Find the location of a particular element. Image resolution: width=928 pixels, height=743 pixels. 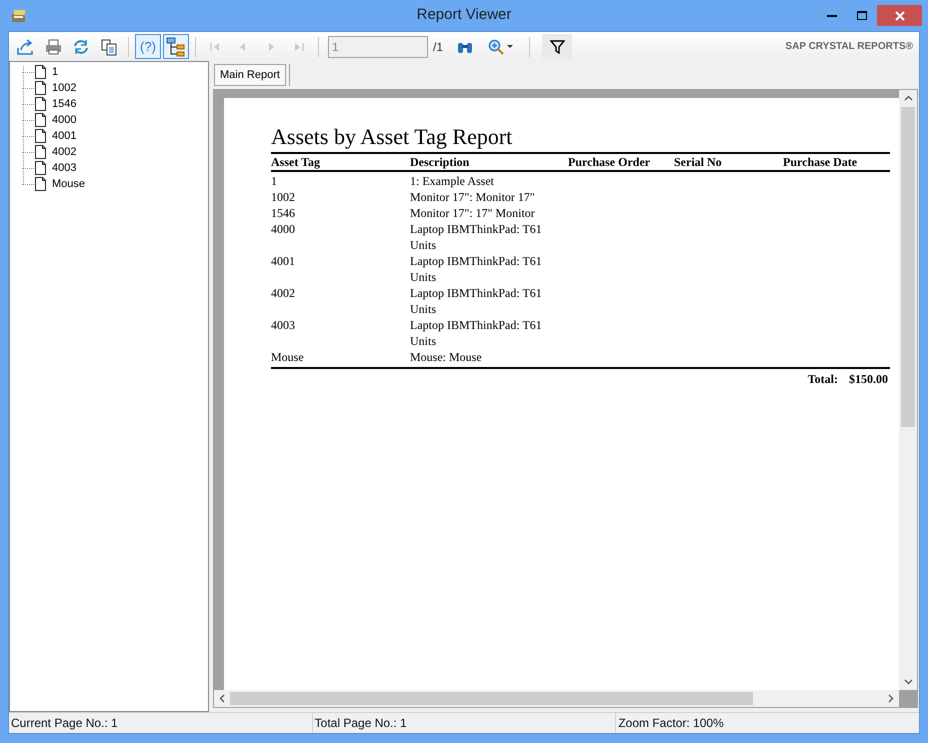

tree-item: 4001 is located at coordinates (64, 136).